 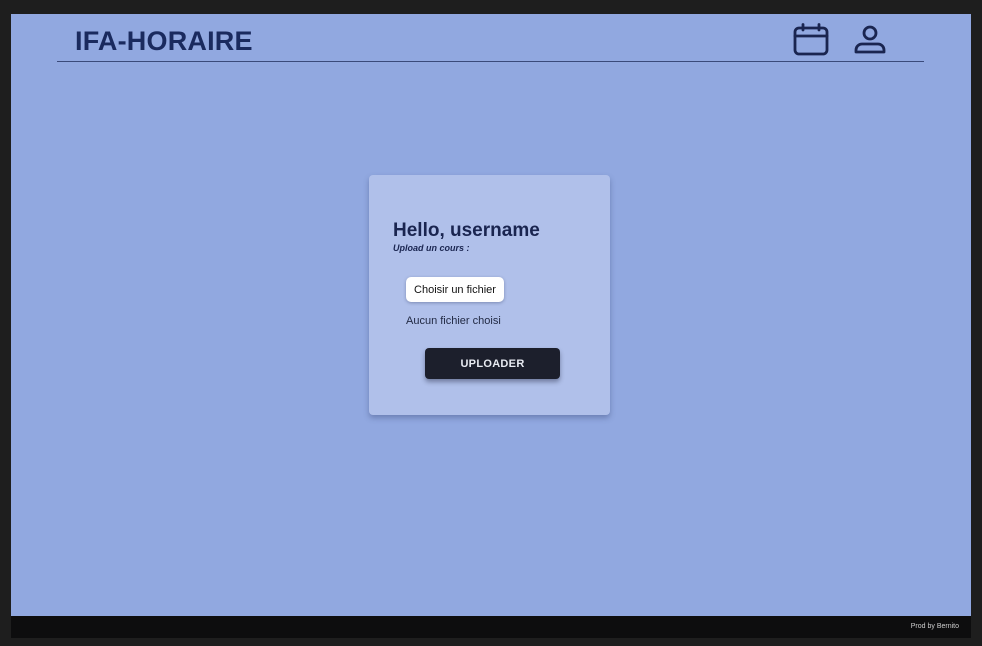 I want to click on upload-subtitle: Upload un cours :, so click(x=431, y=248).